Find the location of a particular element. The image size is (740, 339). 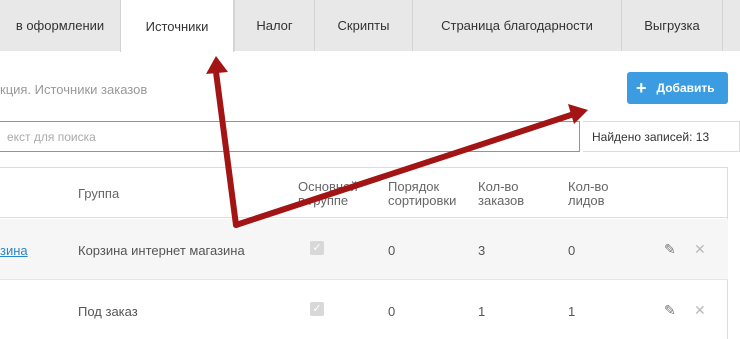

breadcrumb: кция. Источники заказов is located at coordinates (74, 89).